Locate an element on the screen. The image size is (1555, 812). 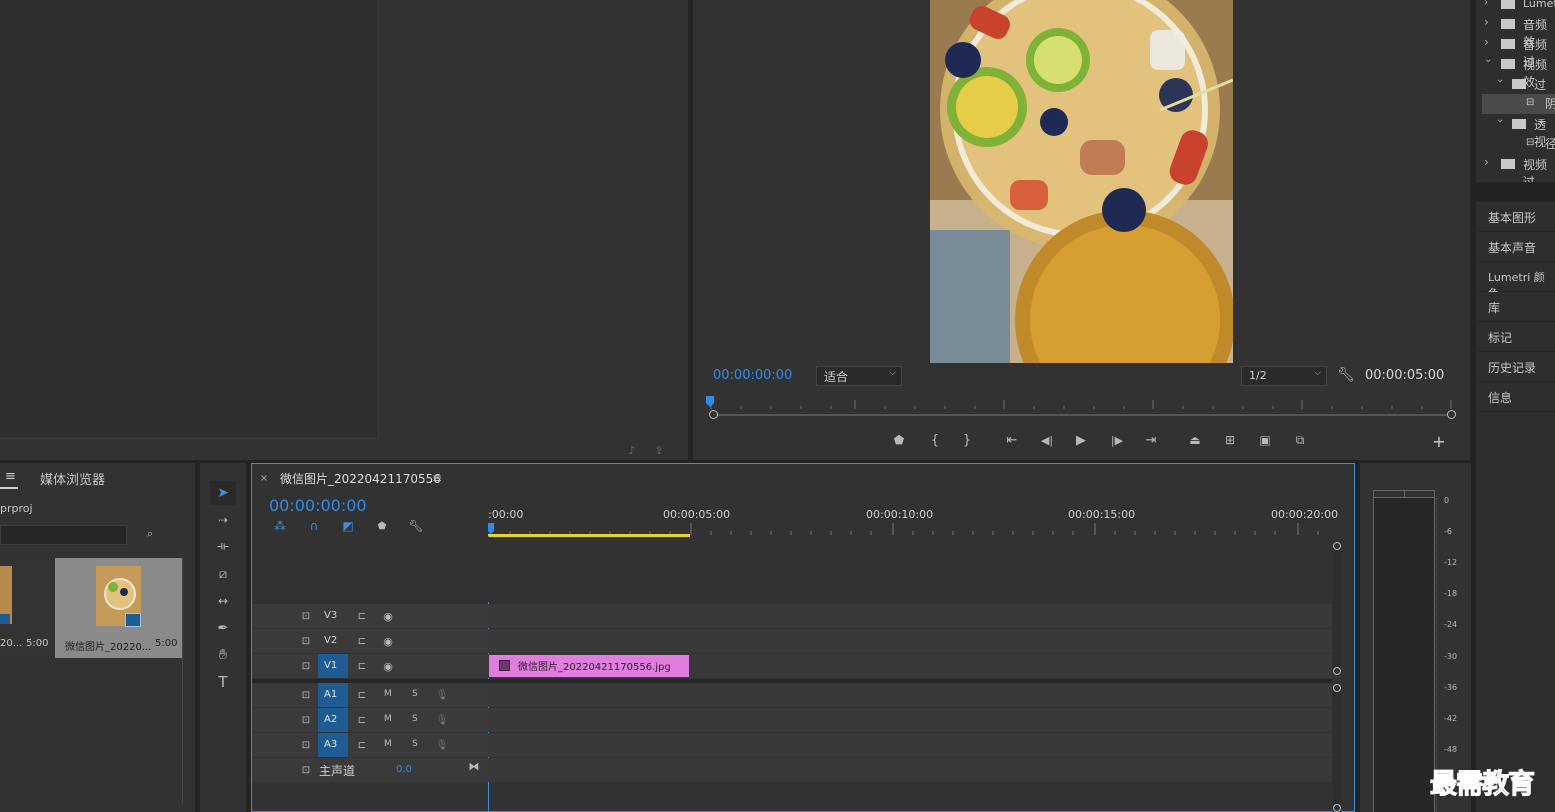
comparison-view-icon: ⧉ is located at coordinates (1300, 440).